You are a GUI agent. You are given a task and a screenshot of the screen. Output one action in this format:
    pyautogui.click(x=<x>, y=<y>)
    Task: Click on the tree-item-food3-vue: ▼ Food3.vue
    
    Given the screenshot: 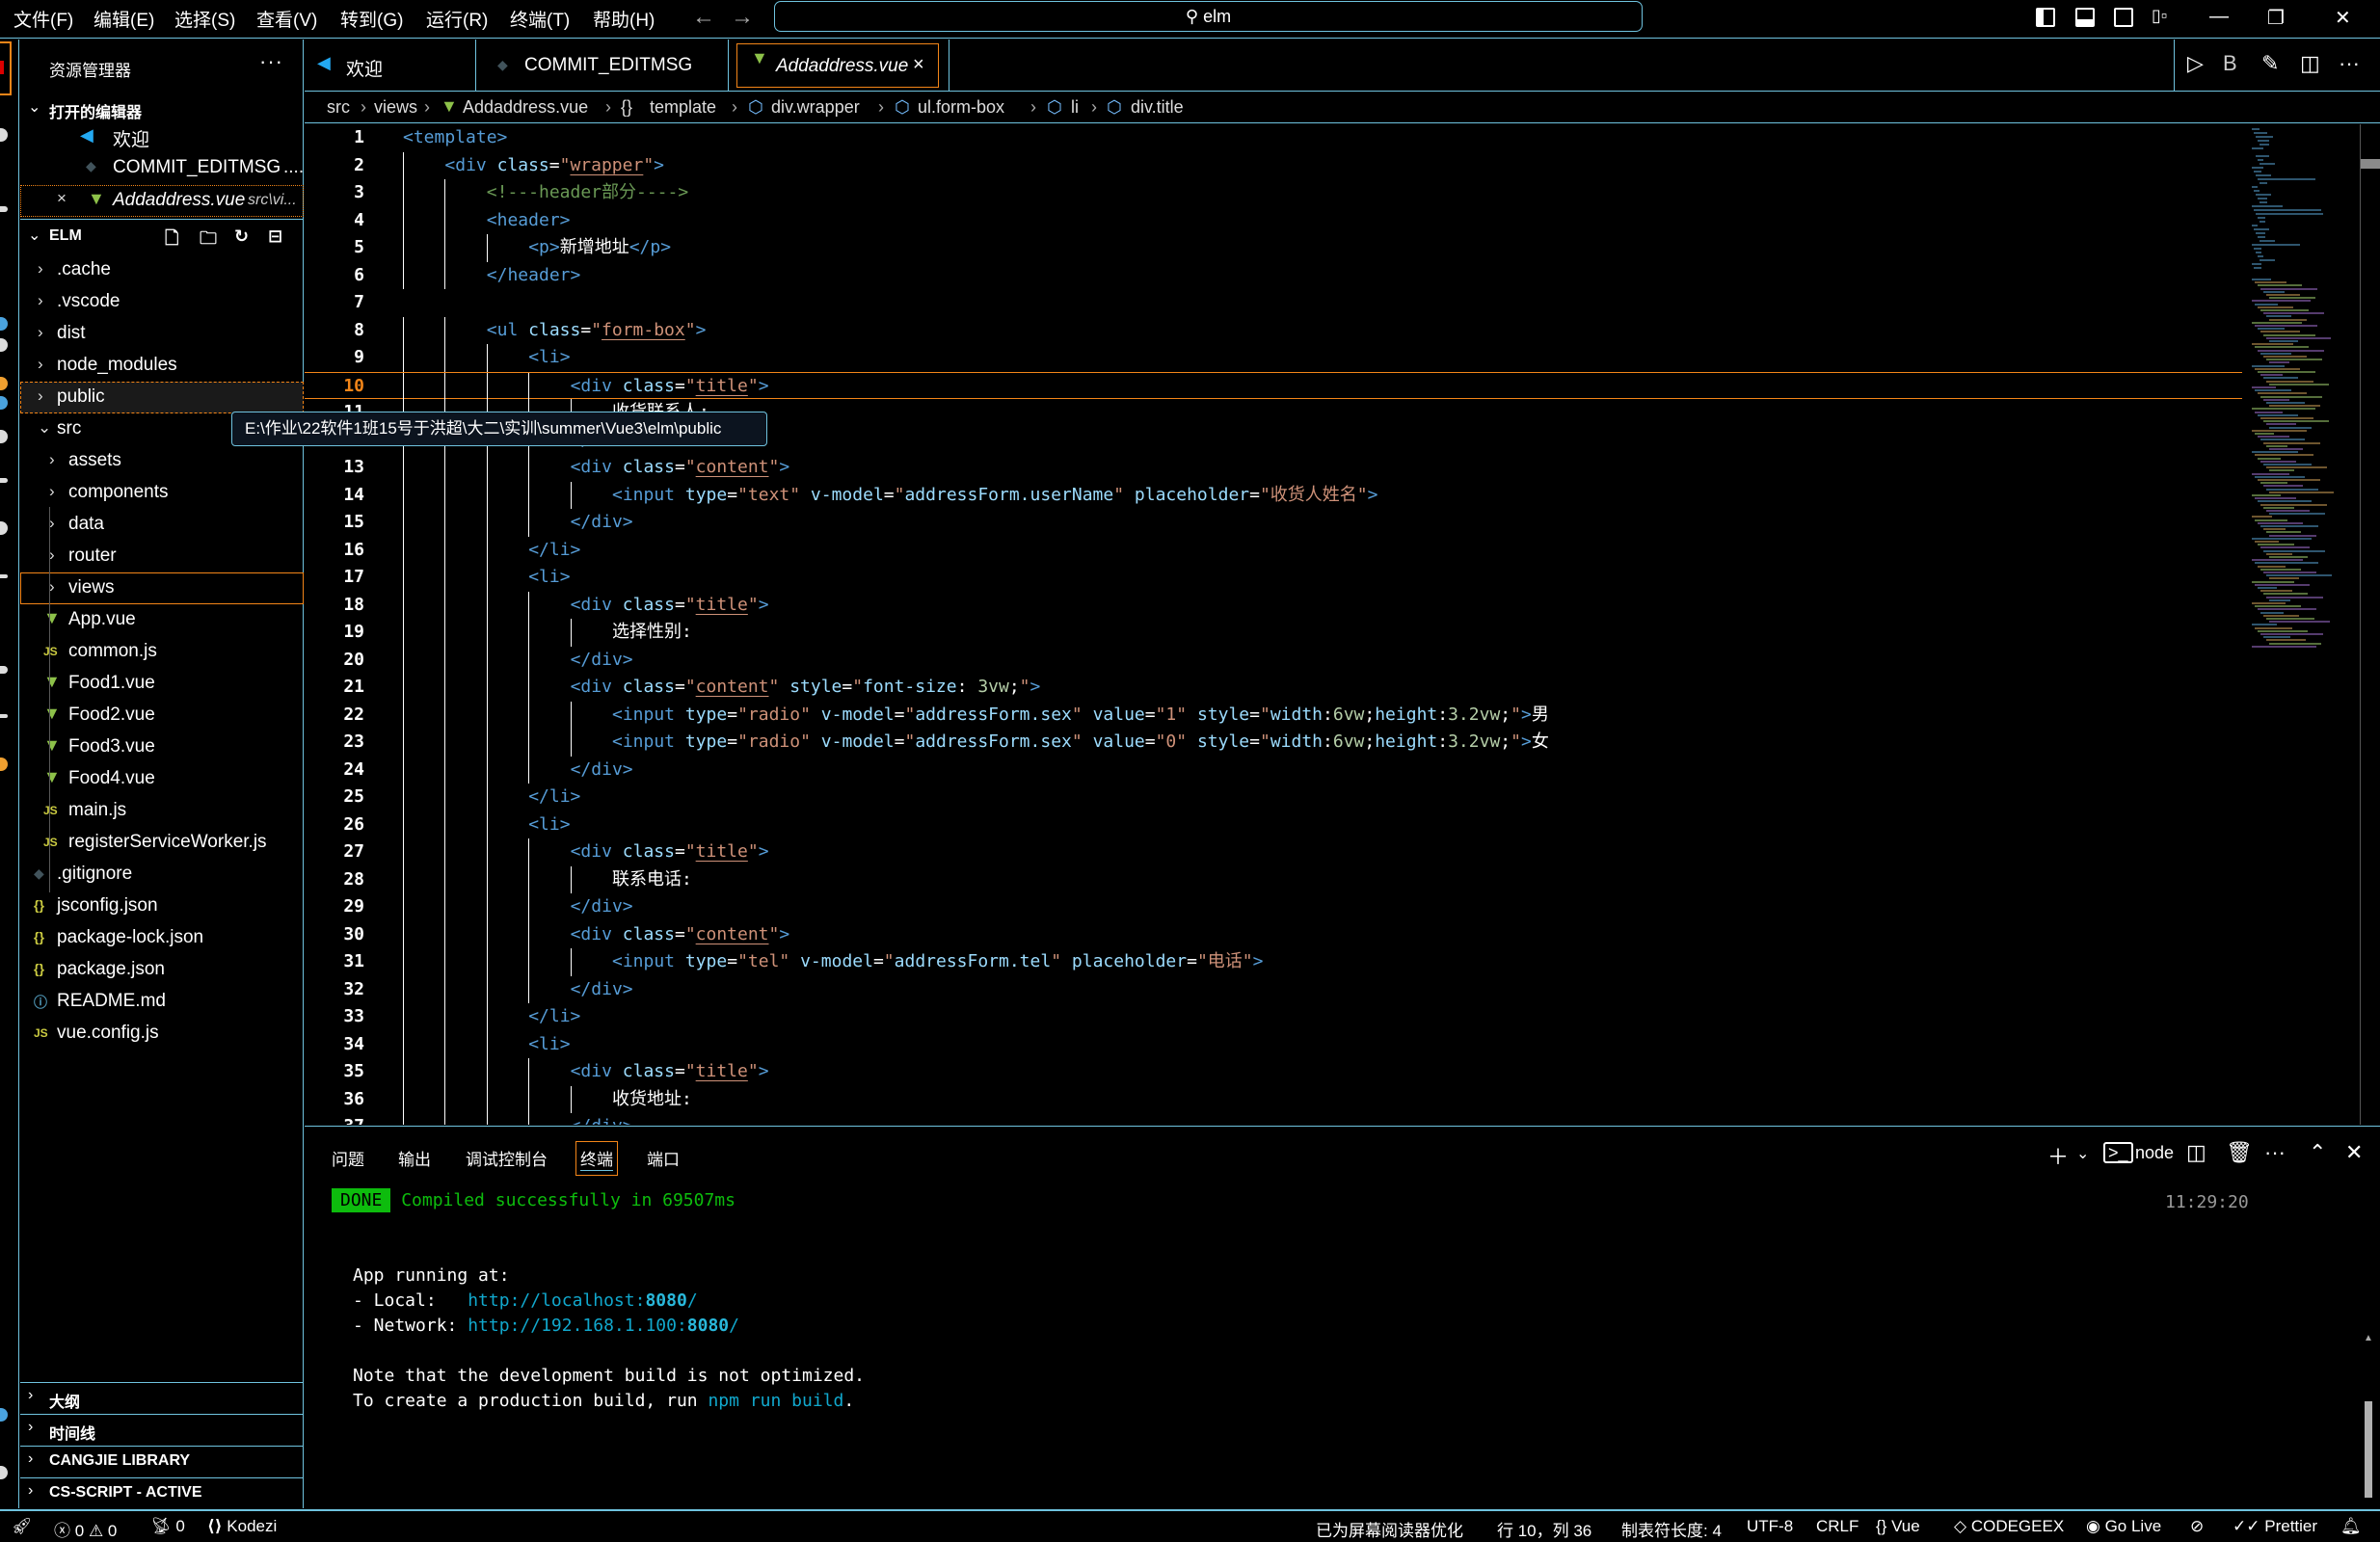 What is the action you would take?
    pyautogui.click(x=162, y=747)
    